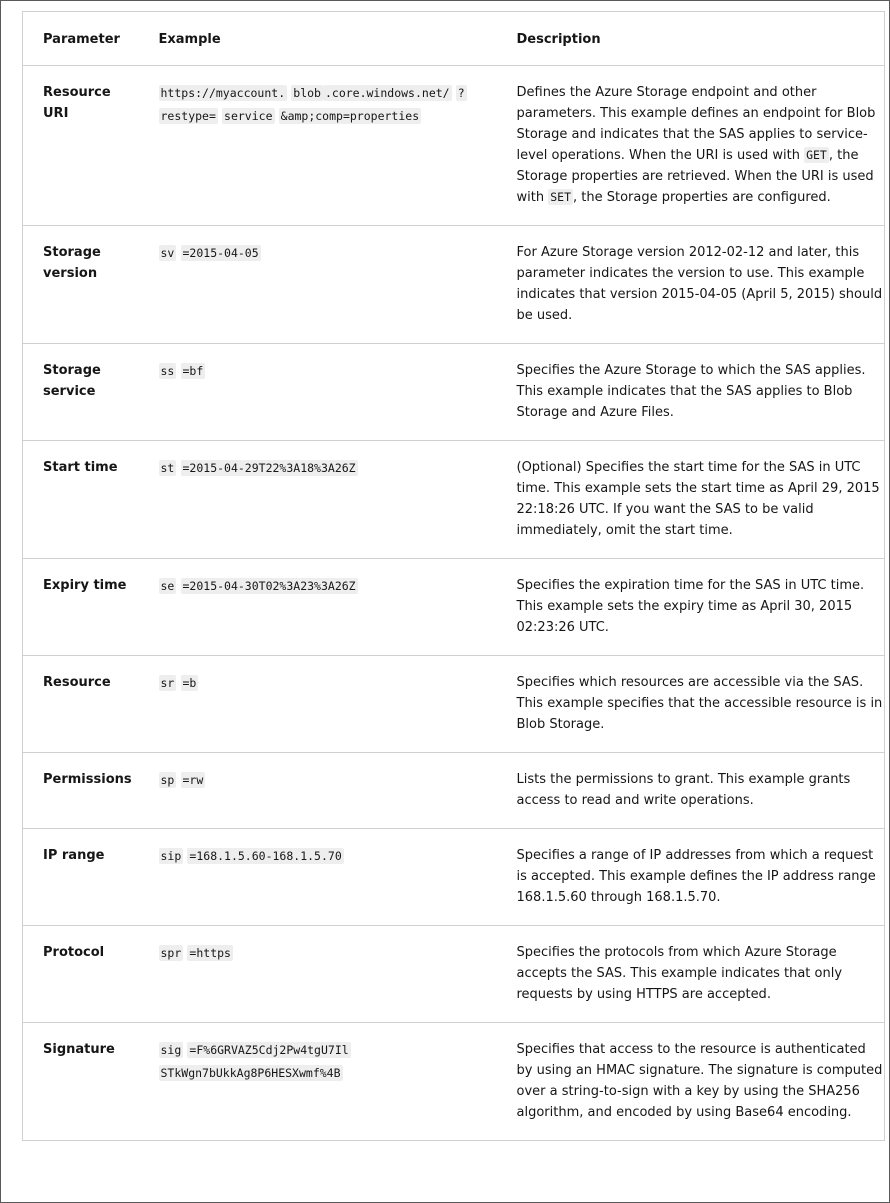 The height and width of the screenshot is (1203, 890). I want to click on description-text: , the Storage properties are configured., so click(702, 197).